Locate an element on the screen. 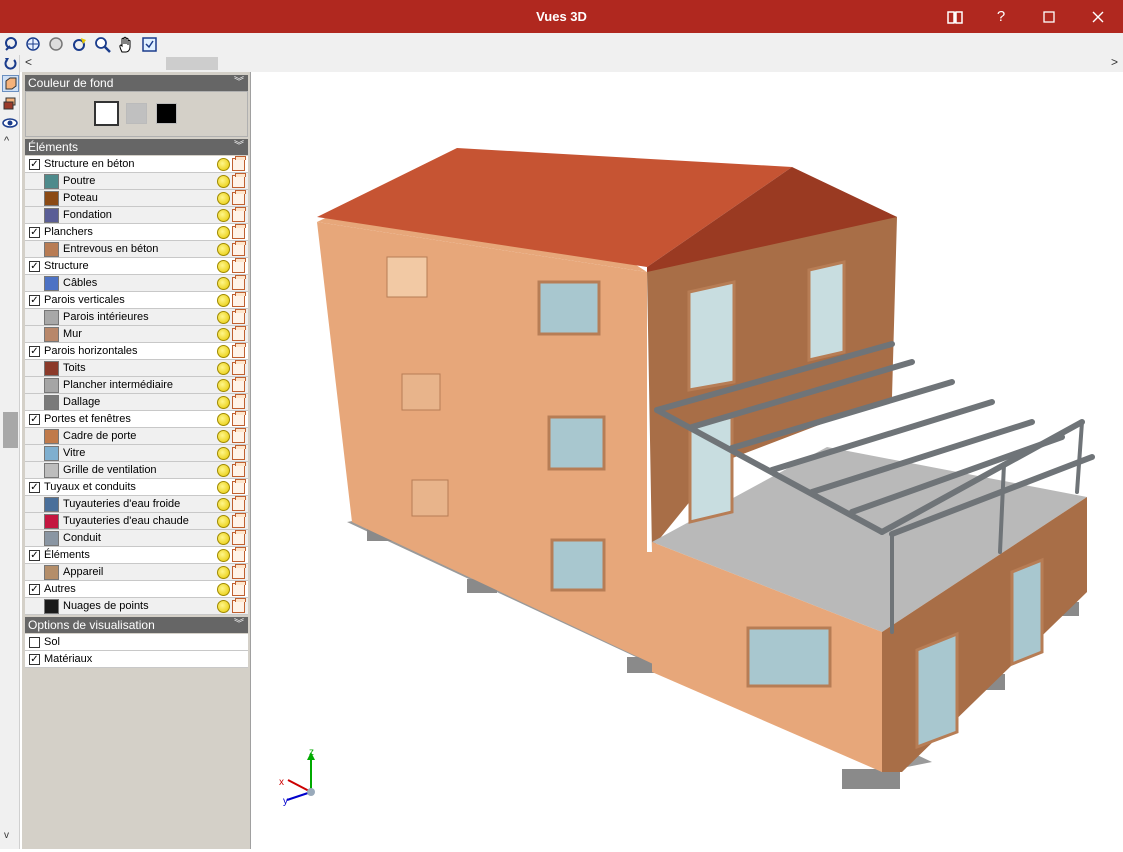  element-item-row: Conduit is located at coordinates (136, 538).